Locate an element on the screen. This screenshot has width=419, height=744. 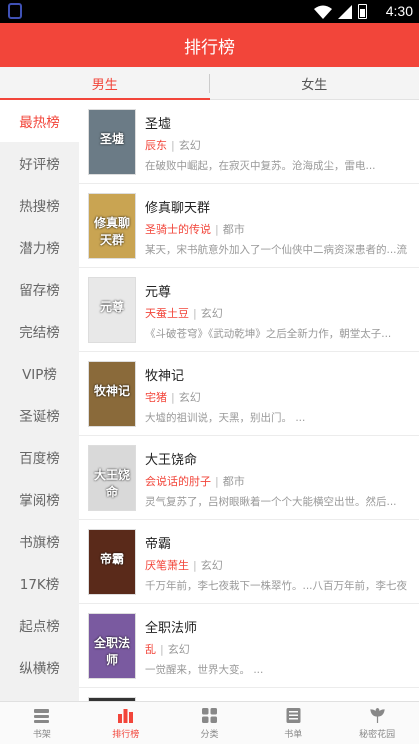
tab-male: 男生 is located at coordinates (105, 83).